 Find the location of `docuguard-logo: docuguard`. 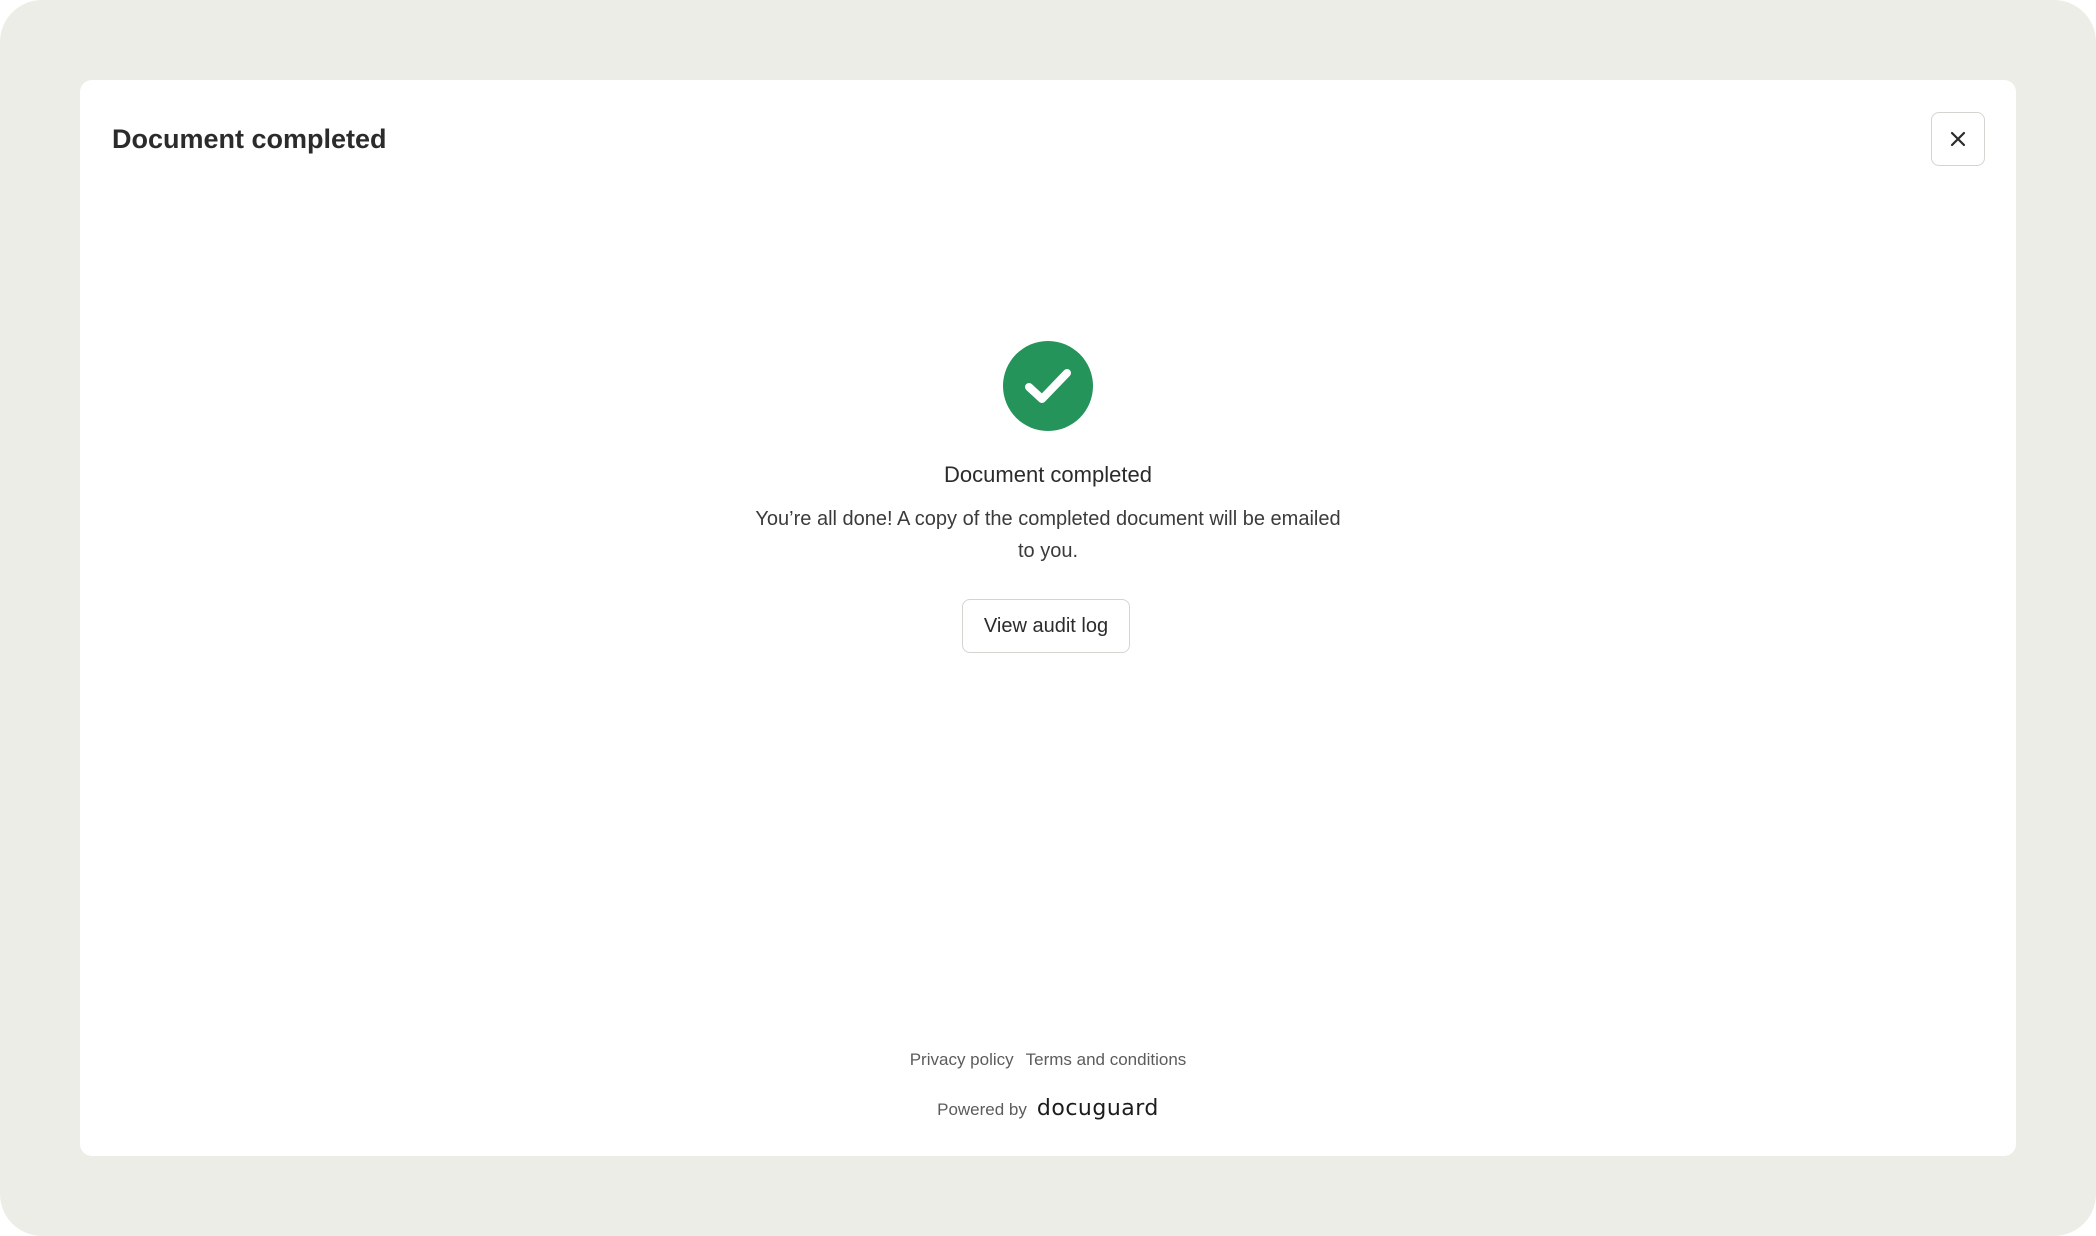

docuguard-logo: docuguard is located at coordinates (1098, 1109).